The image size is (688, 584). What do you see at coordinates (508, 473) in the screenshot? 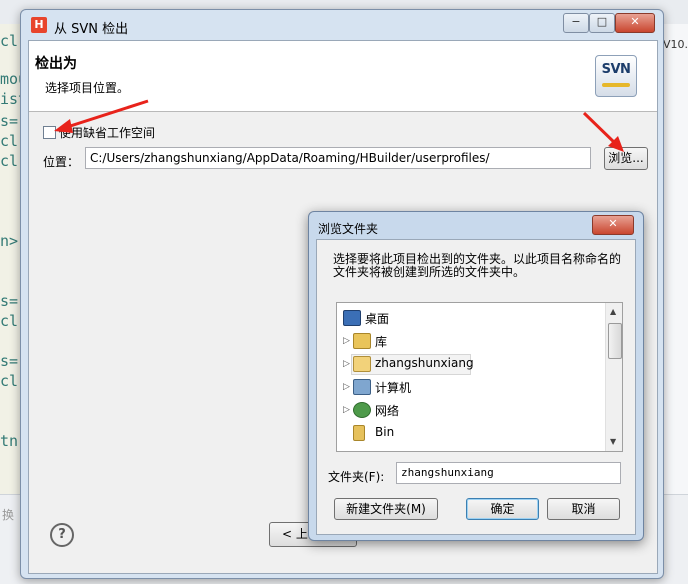
I see `folder-input: zhangshunxiang` at bounding box center [508, 473].